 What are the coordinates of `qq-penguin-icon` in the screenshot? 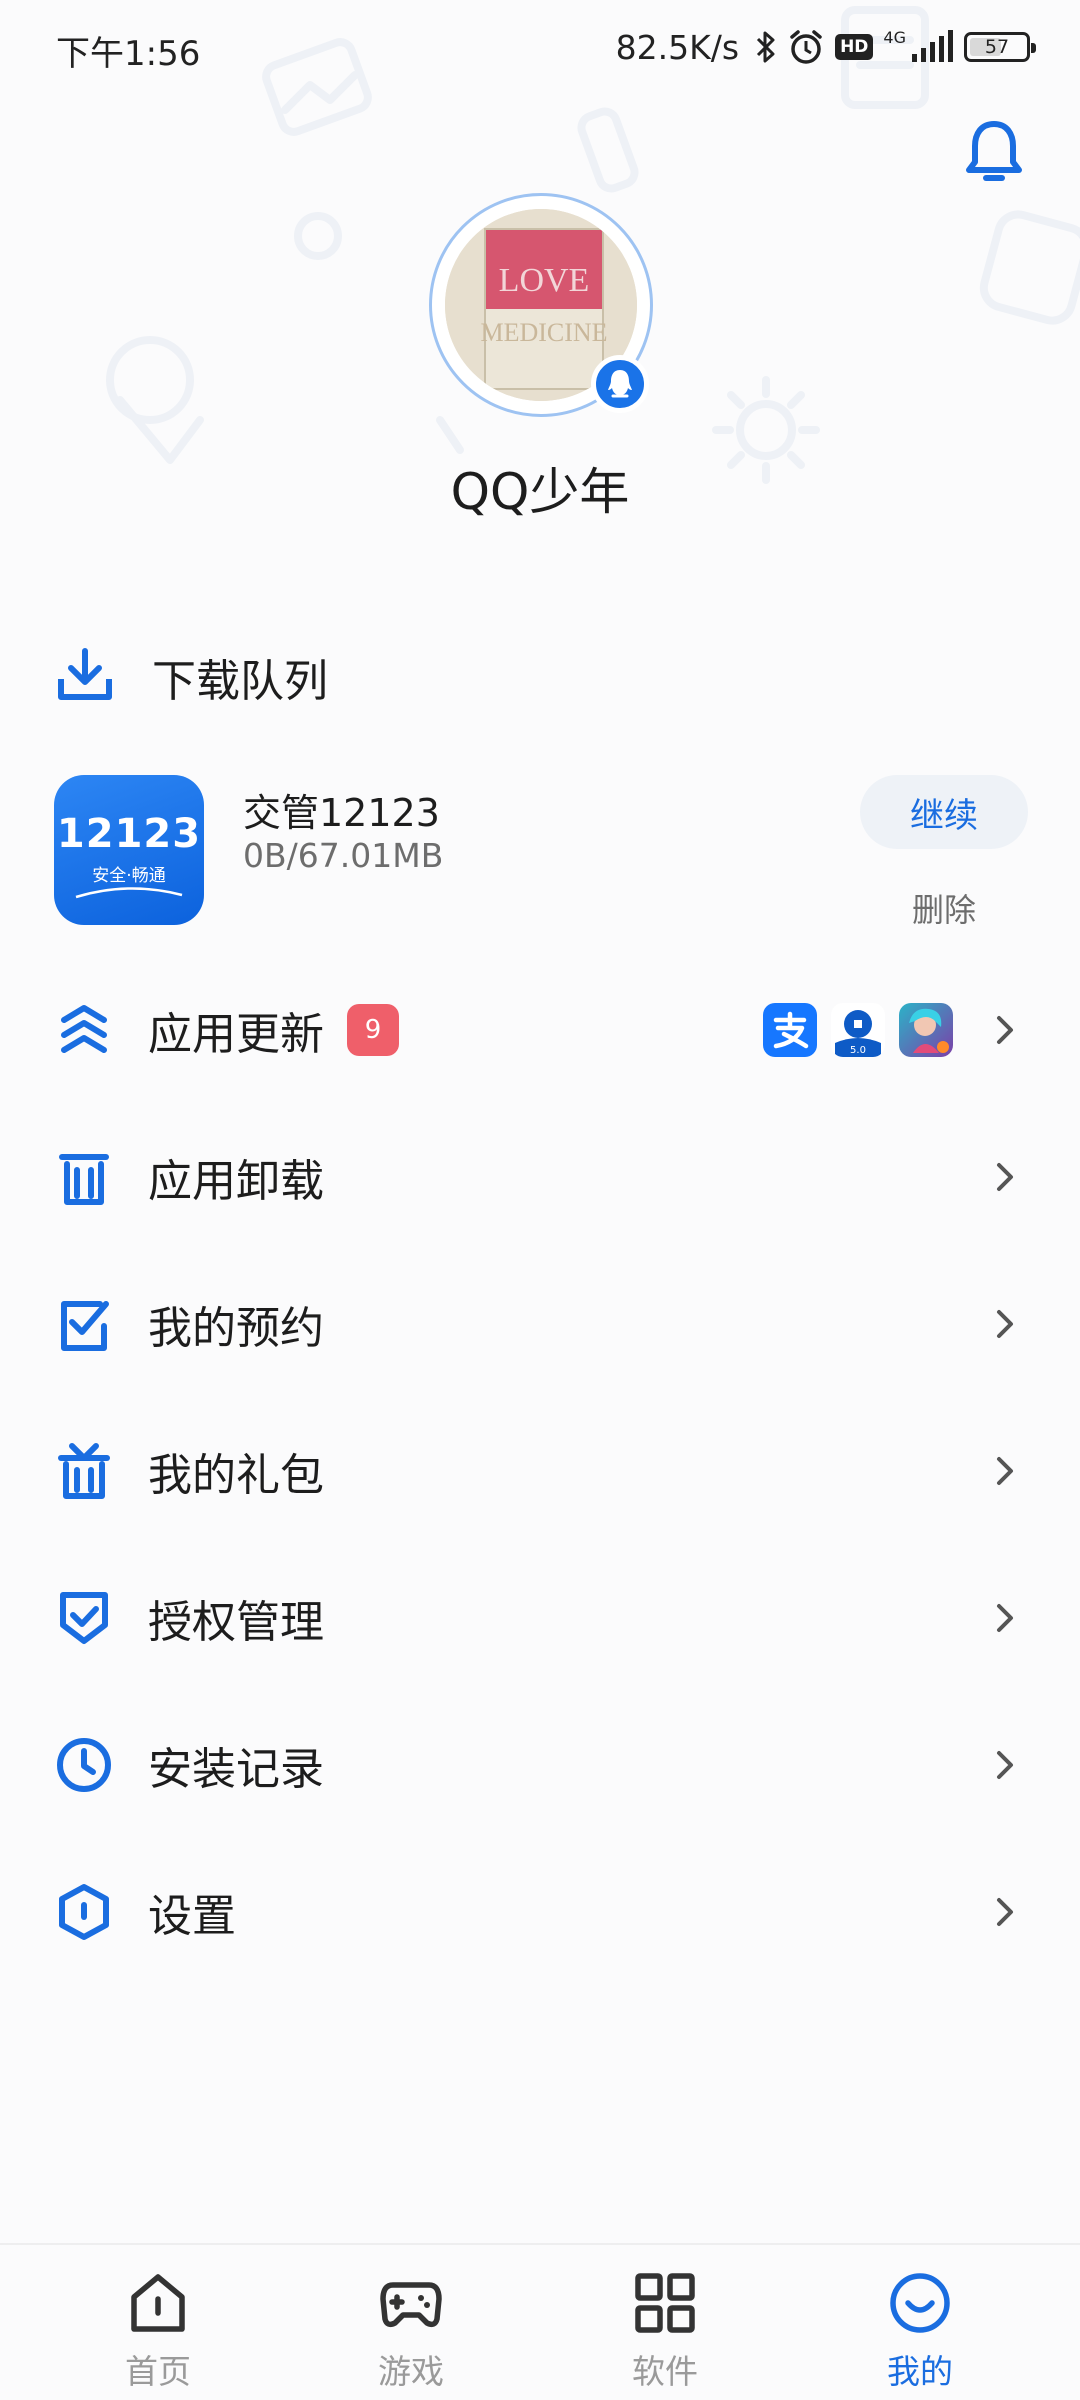 It's located at (620, 384).